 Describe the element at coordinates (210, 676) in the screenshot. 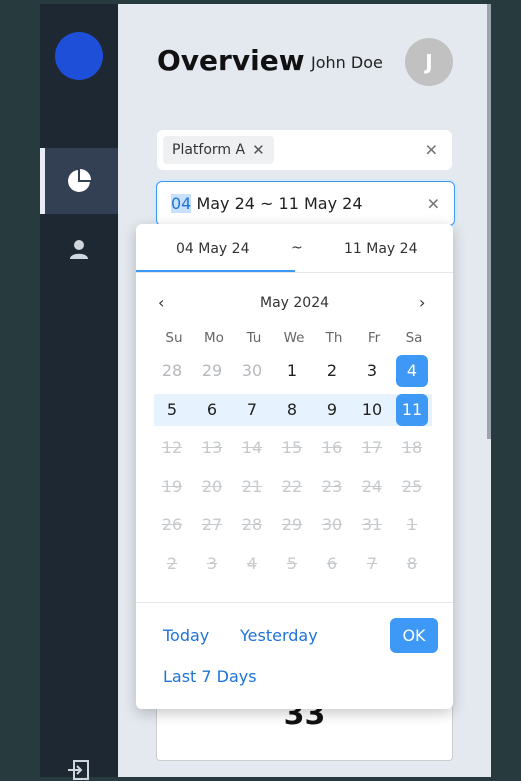

I see `quick-last-7-days-button: Last 7 Days` at that location.